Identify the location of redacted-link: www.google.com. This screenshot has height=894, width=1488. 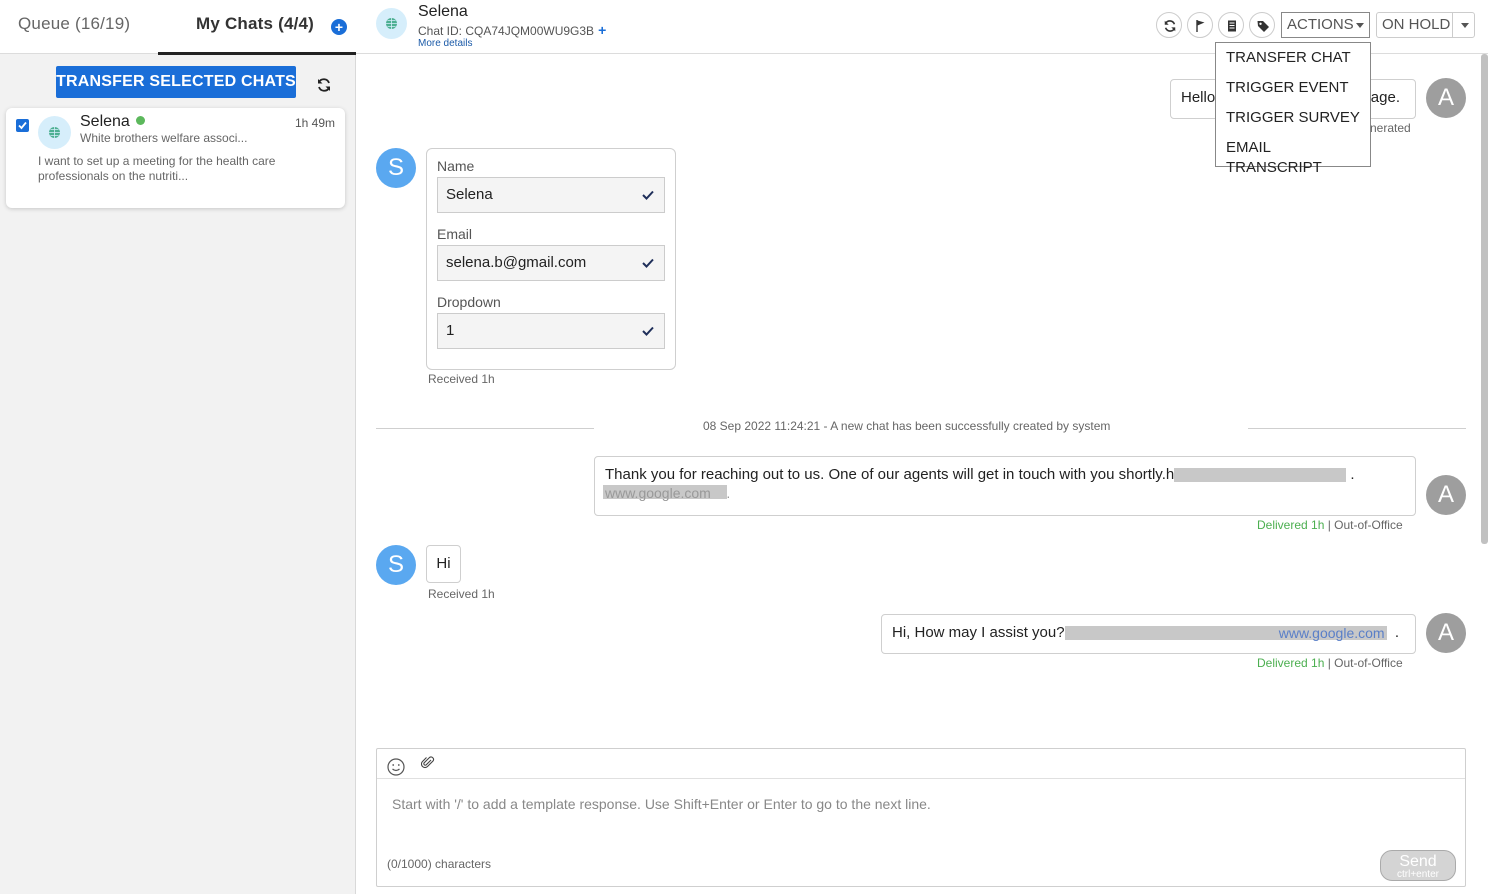
(1225, 633).